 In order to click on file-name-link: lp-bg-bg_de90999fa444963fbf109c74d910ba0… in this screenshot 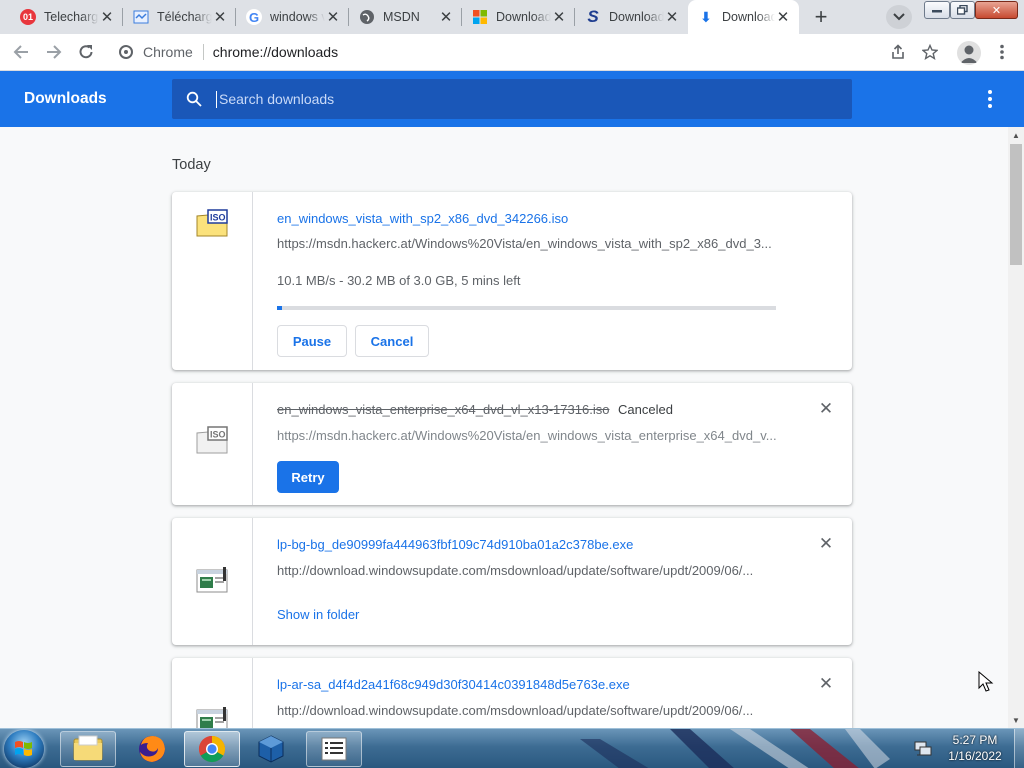, I will do `click(455, 544)`.